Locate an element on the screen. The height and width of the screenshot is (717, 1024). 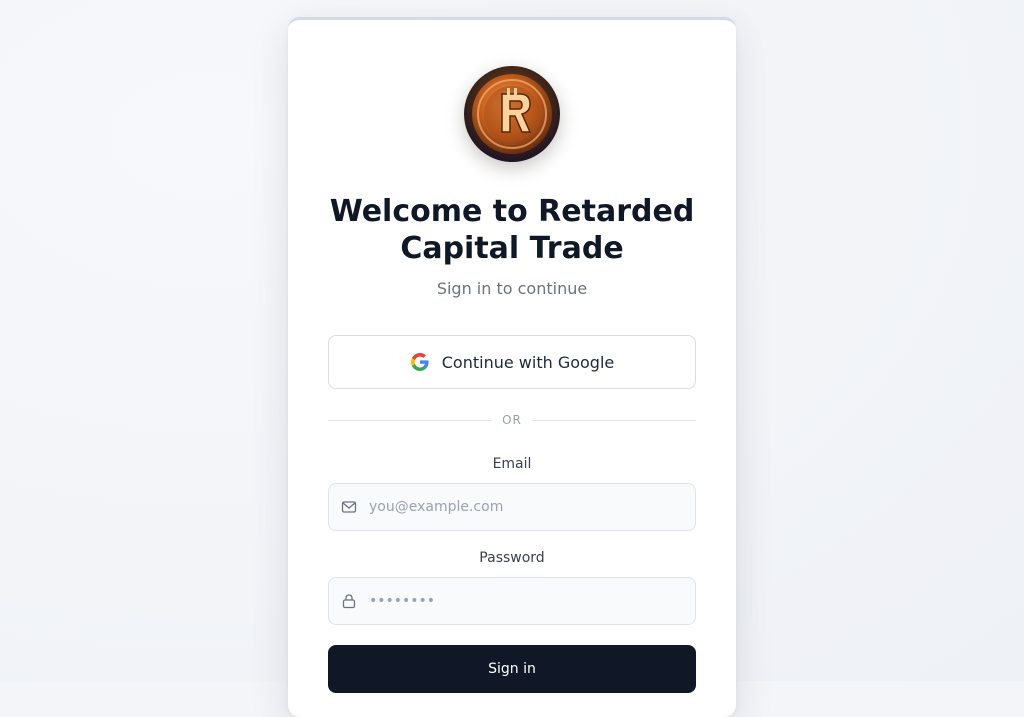
divider-line-right is located at coordinates (614, 420).